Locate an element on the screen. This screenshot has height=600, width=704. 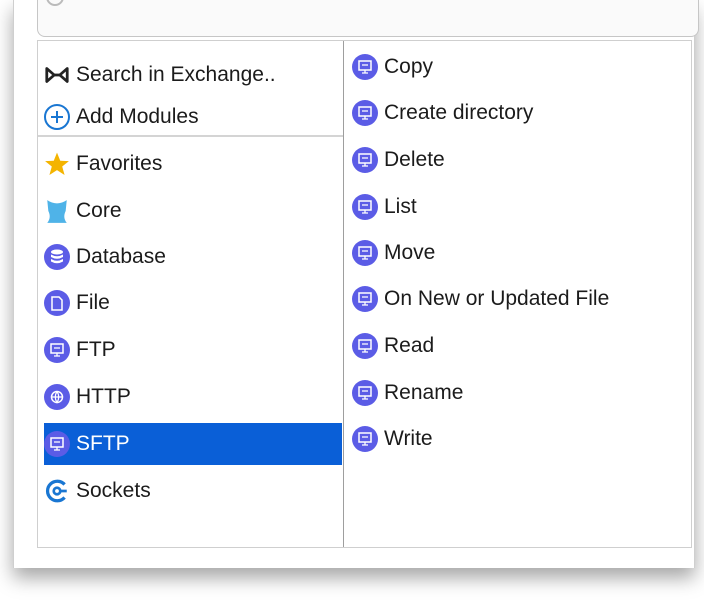
database-icon is located at coordinates (57, 257).